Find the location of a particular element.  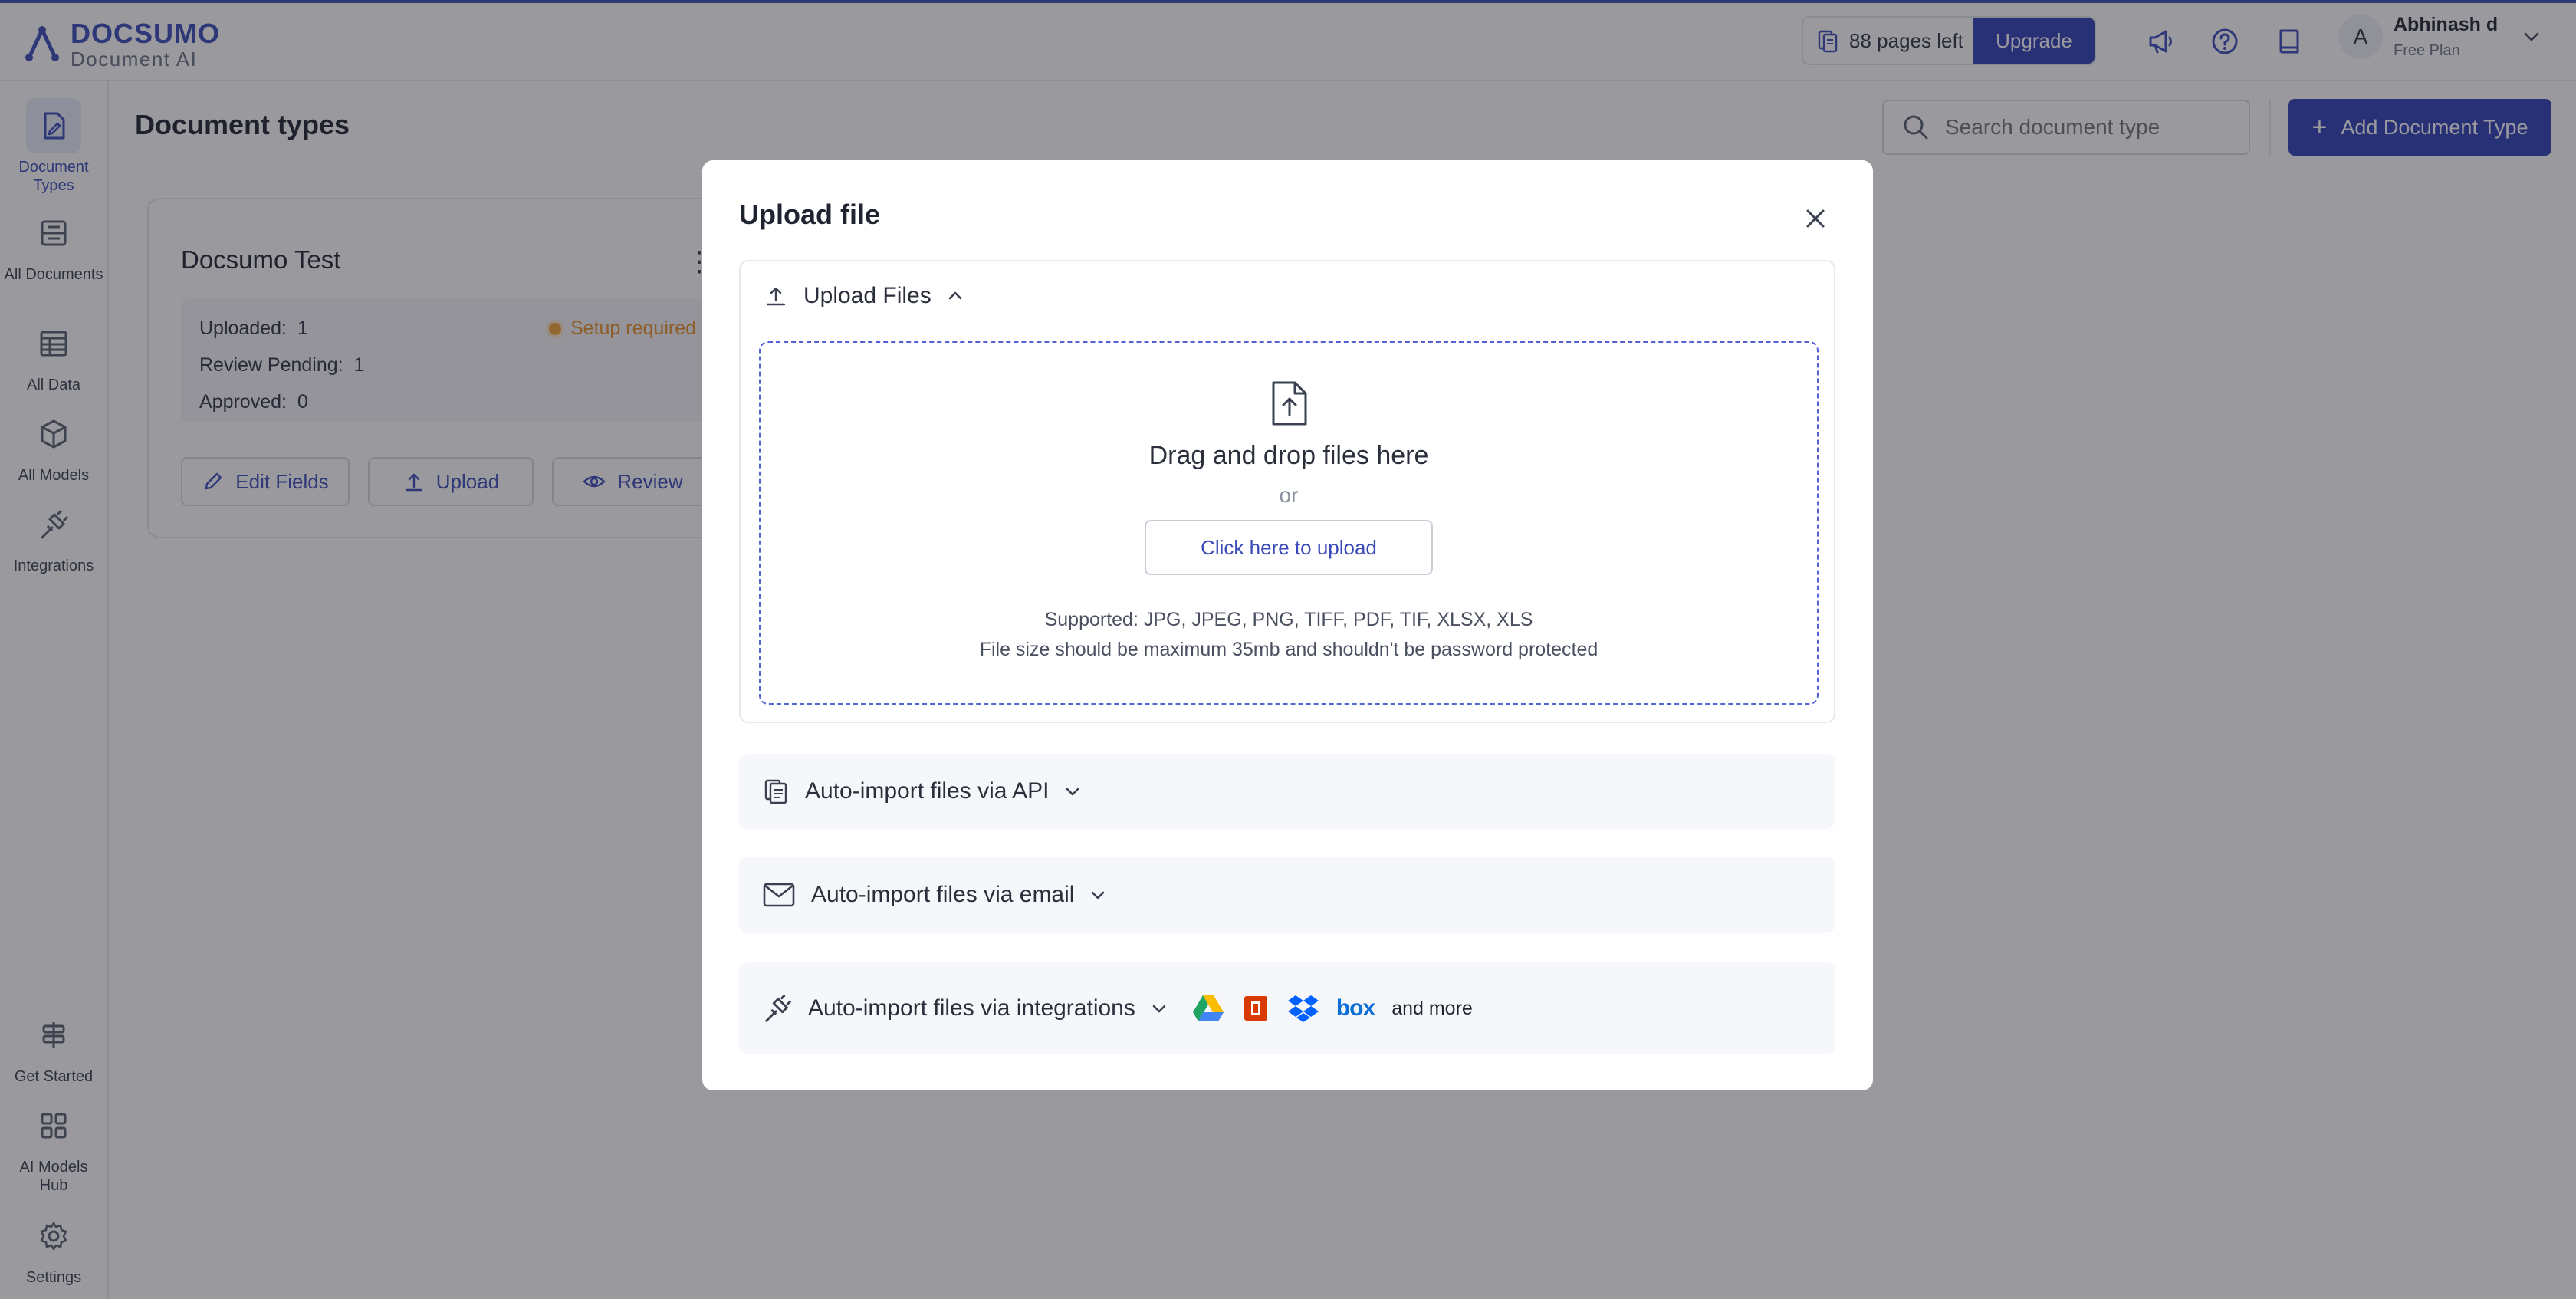

file-upload-icon is located at coordinates (1290, 403).